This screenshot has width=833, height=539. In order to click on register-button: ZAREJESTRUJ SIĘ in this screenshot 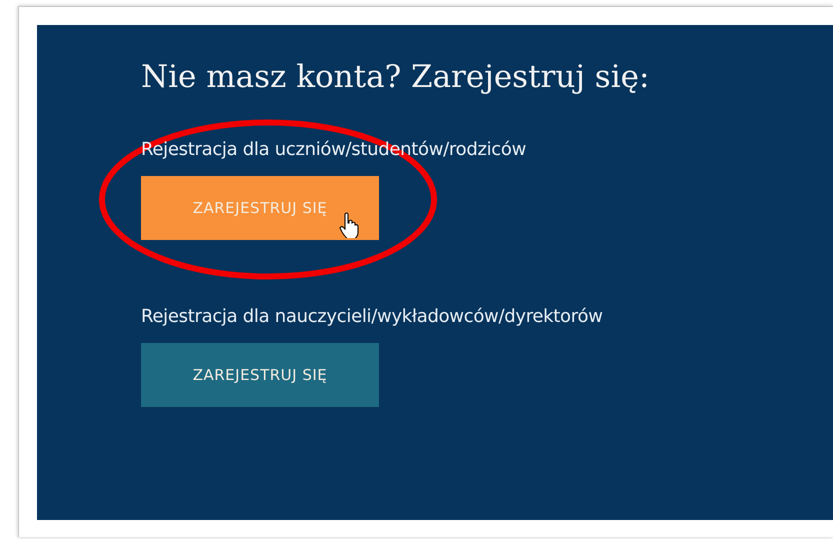, I will do `click(260, 375)`.